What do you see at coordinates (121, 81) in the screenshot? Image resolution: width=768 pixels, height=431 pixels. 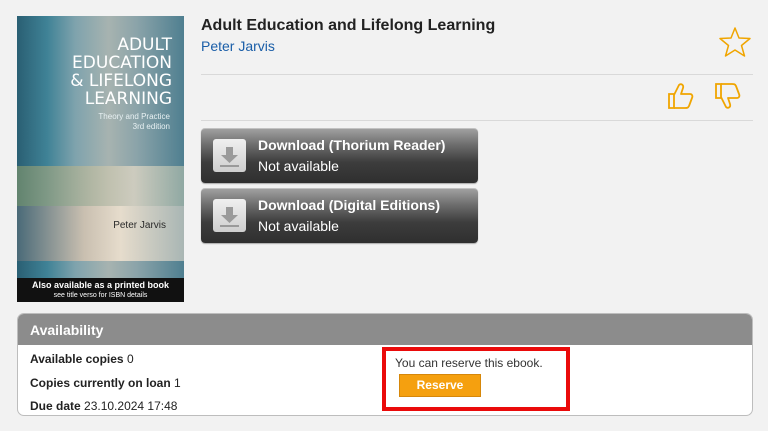 I see `cover-title-line: & LIFELONG` at bounding box center [121, 81].